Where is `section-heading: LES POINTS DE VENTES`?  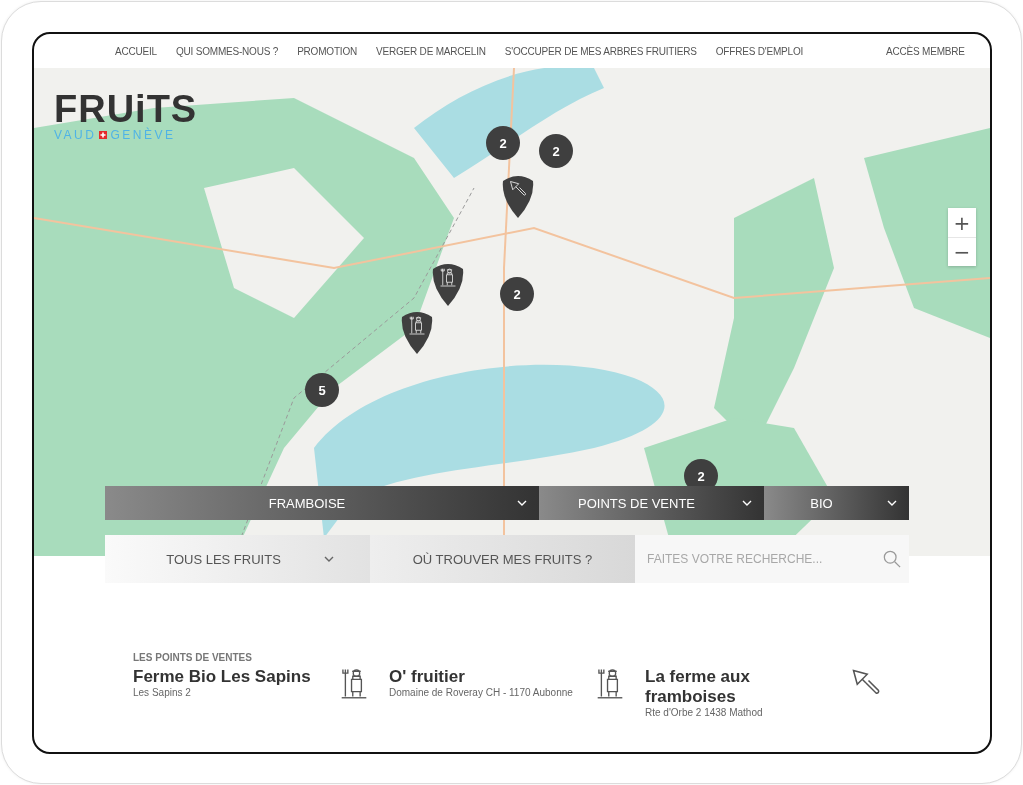
section-heading: LES POINTS DE VENTES is located at coordinates (193, 657).